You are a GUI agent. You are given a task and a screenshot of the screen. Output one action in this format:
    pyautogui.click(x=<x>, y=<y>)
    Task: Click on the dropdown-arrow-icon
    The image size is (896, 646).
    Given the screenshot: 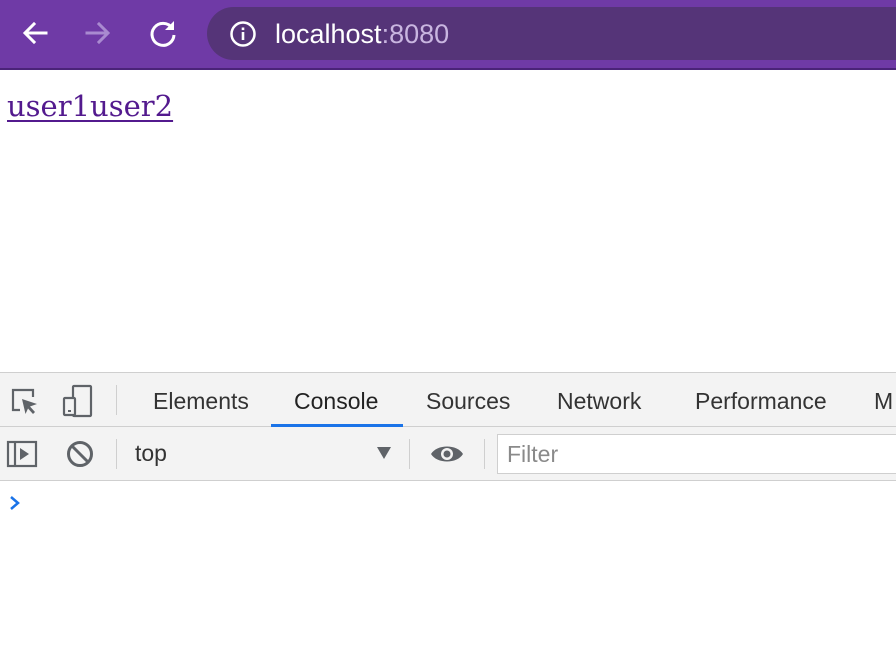 What is the action you would take?
    pyautogui.click(x=384, y=453)
    